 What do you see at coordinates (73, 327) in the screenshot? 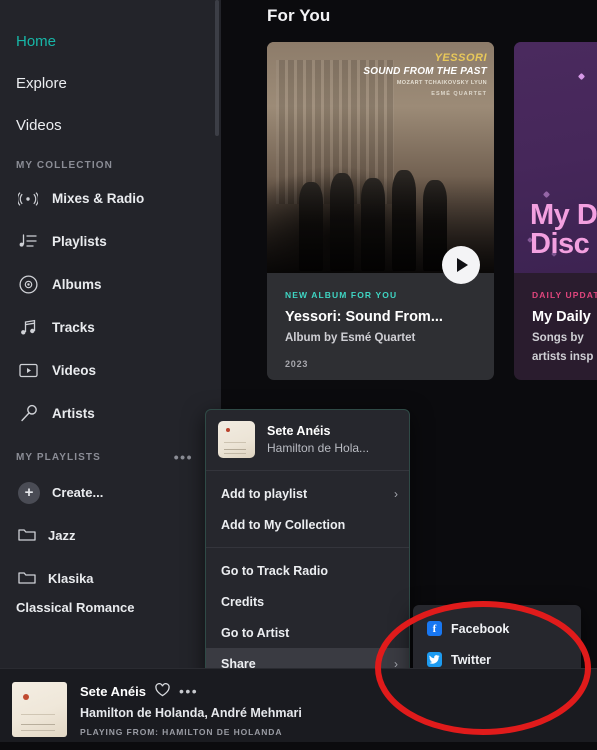
I see `sidebar-item-label: Tracks` at bounding box center [73, 327].